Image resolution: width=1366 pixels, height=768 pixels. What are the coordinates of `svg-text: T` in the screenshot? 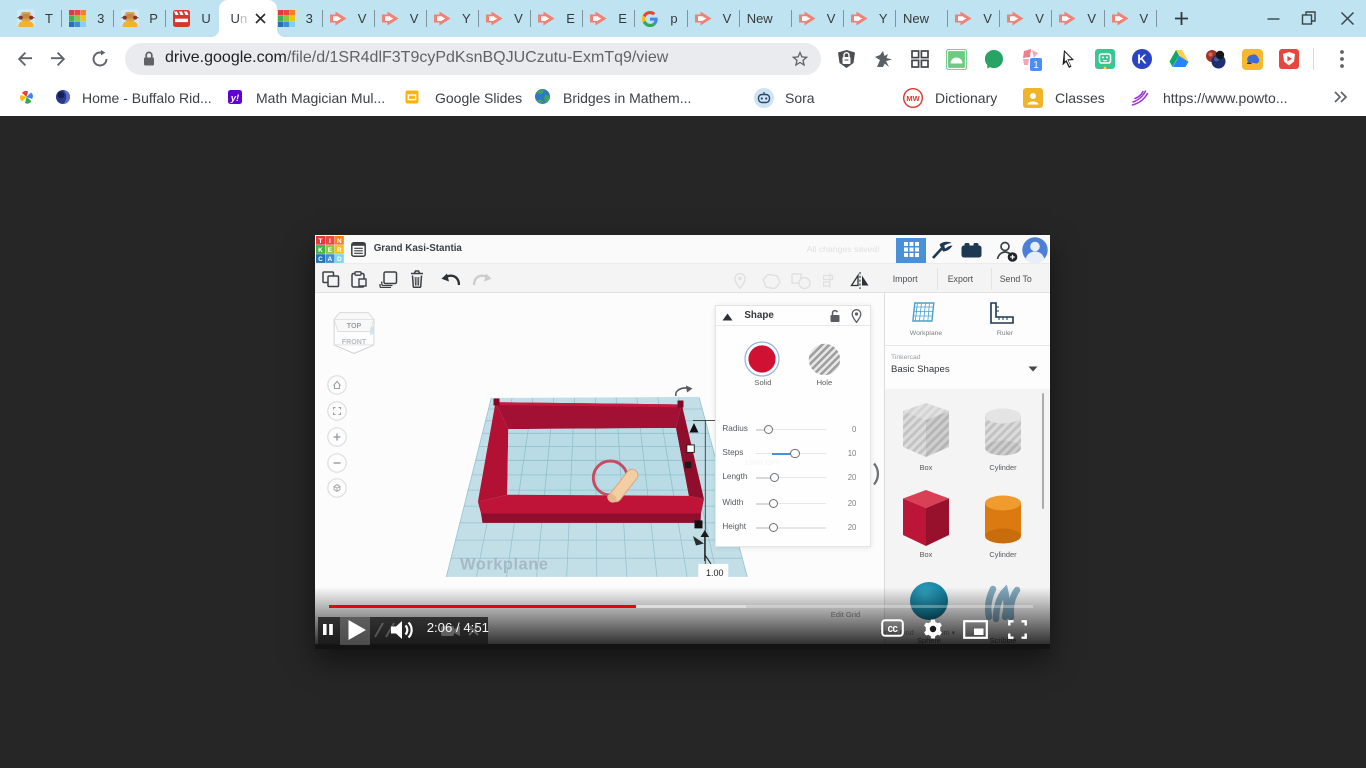 It's located at (321, 240).